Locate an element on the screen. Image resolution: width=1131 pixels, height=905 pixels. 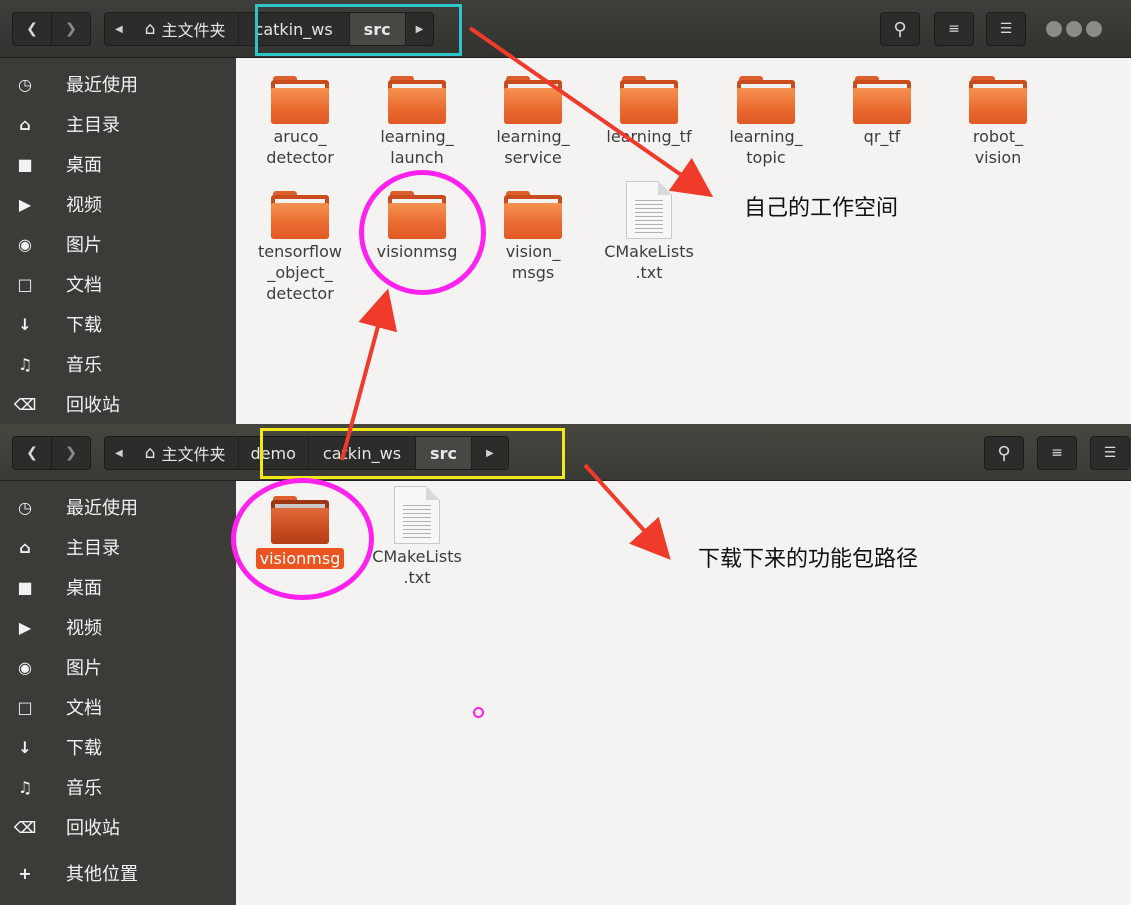
path-bar: ◀ ⌂ 主文件夹 demo catkin_ws src ▶ is located at coordinates (306, 453).